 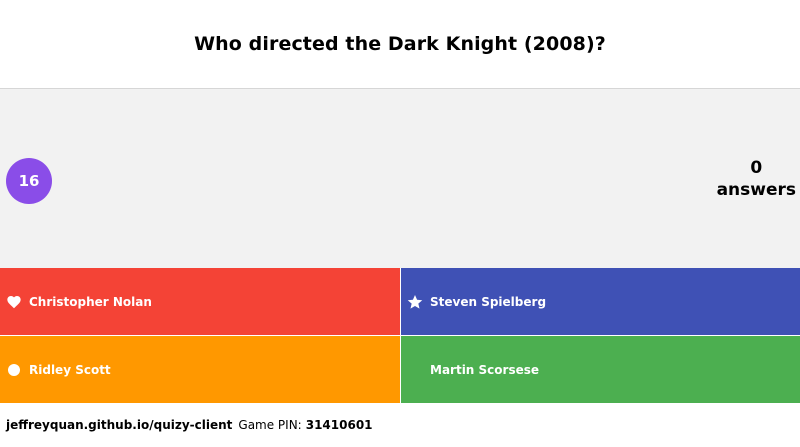 What do you see at coordinates (14, 370) in the screenshot?
I see `circle-icon` at bounding box center [14, 370].